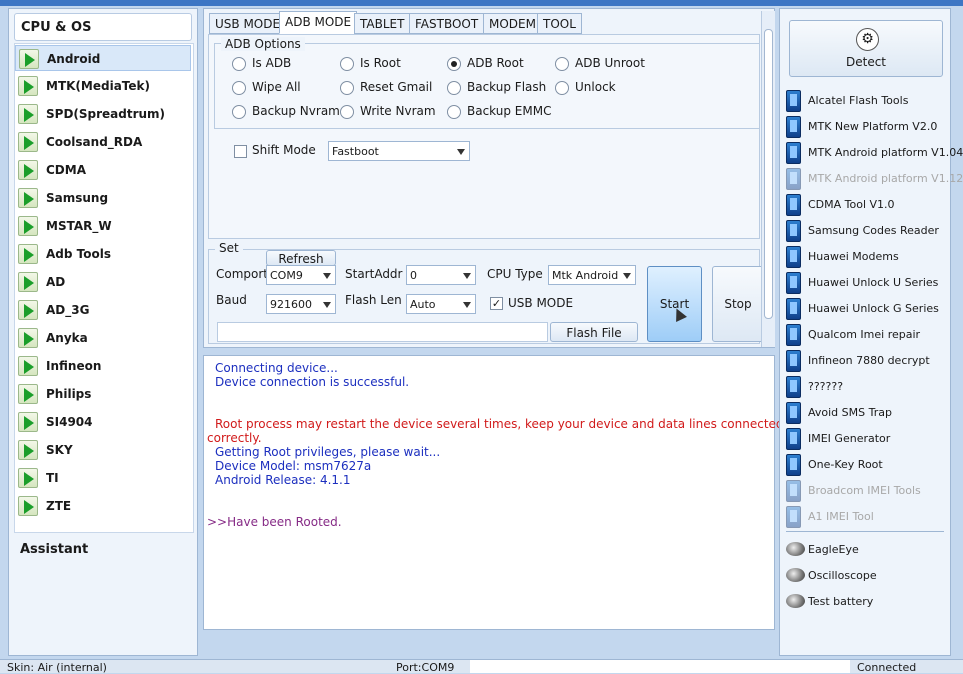 The width and height of the screenshot is (963, 674). Describe the element at coordinates (768, 174) in the screenshot. I see `scrollbar-thumb` at that location.